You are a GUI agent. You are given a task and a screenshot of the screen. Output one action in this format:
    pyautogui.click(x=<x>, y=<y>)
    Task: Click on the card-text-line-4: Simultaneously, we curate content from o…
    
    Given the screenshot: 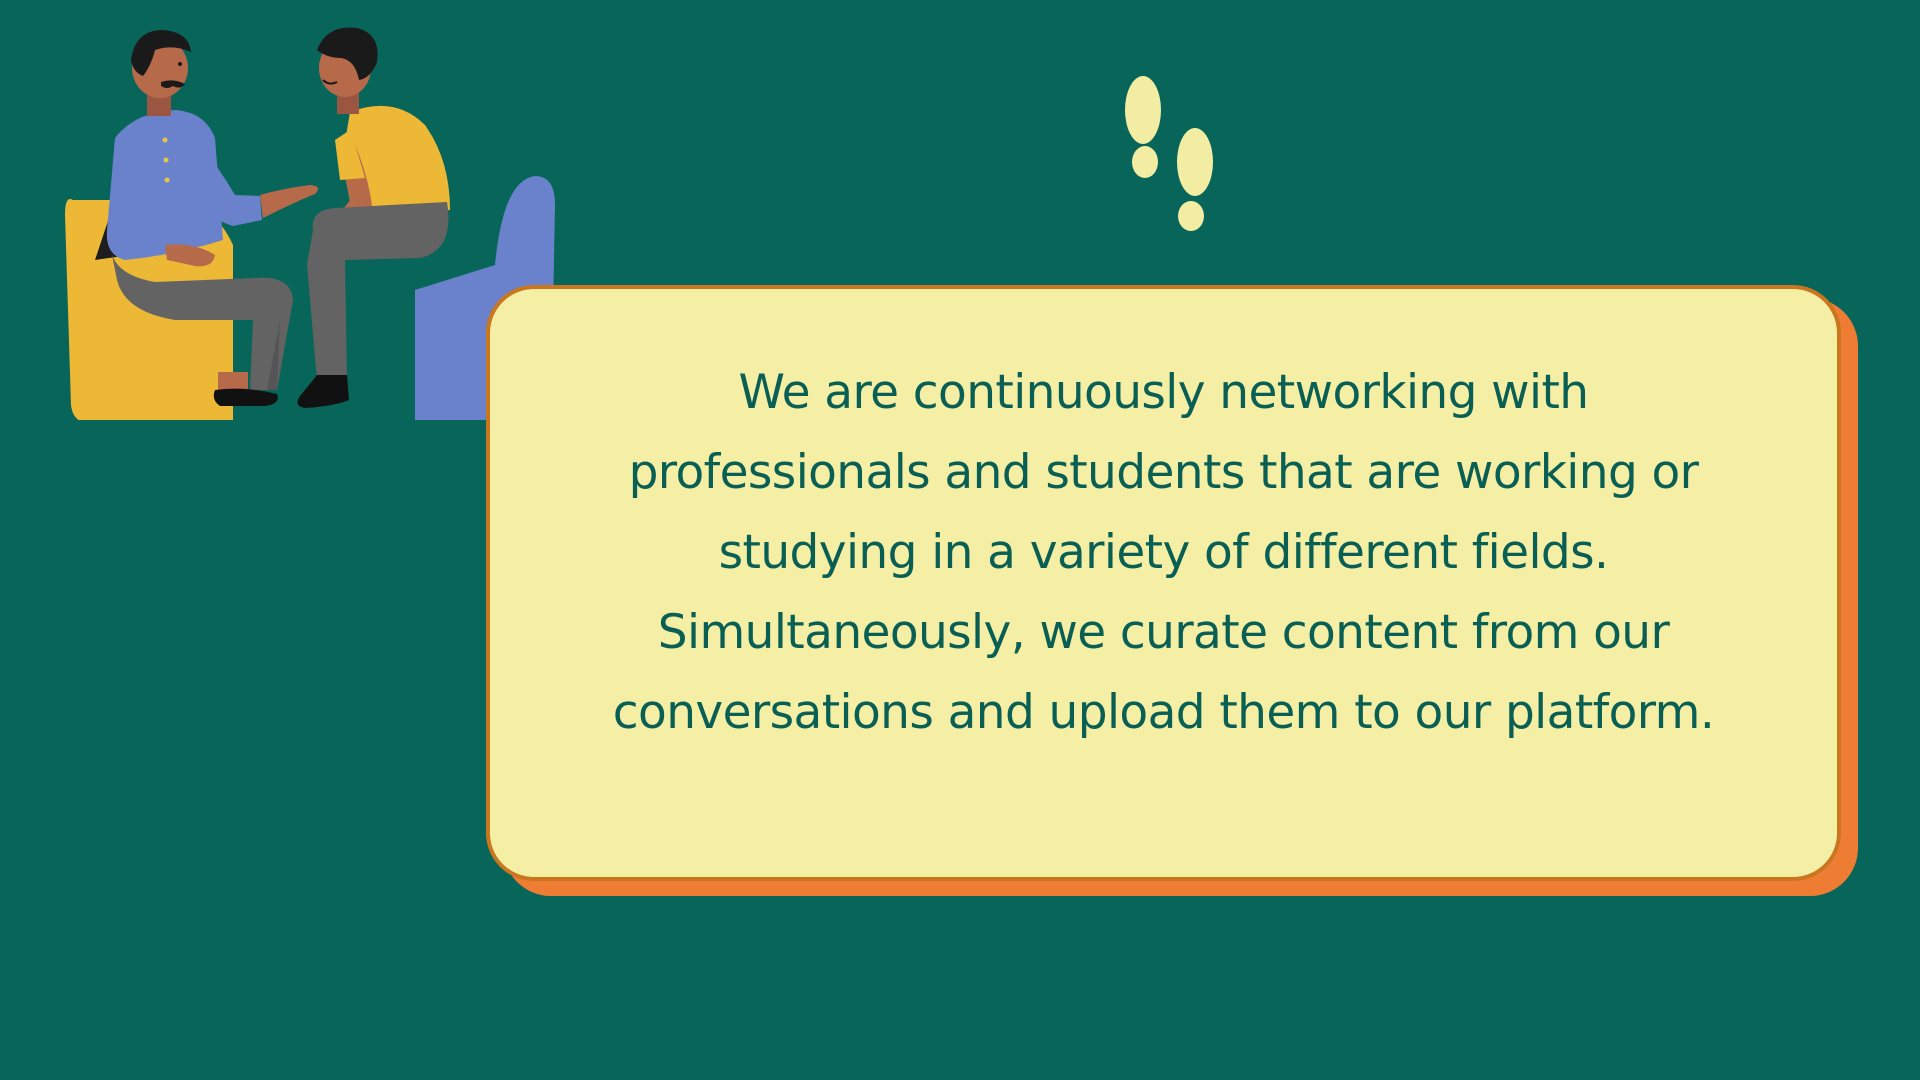 What is the action you would take?
    pyautogui.click(x=1163, y=632)
    